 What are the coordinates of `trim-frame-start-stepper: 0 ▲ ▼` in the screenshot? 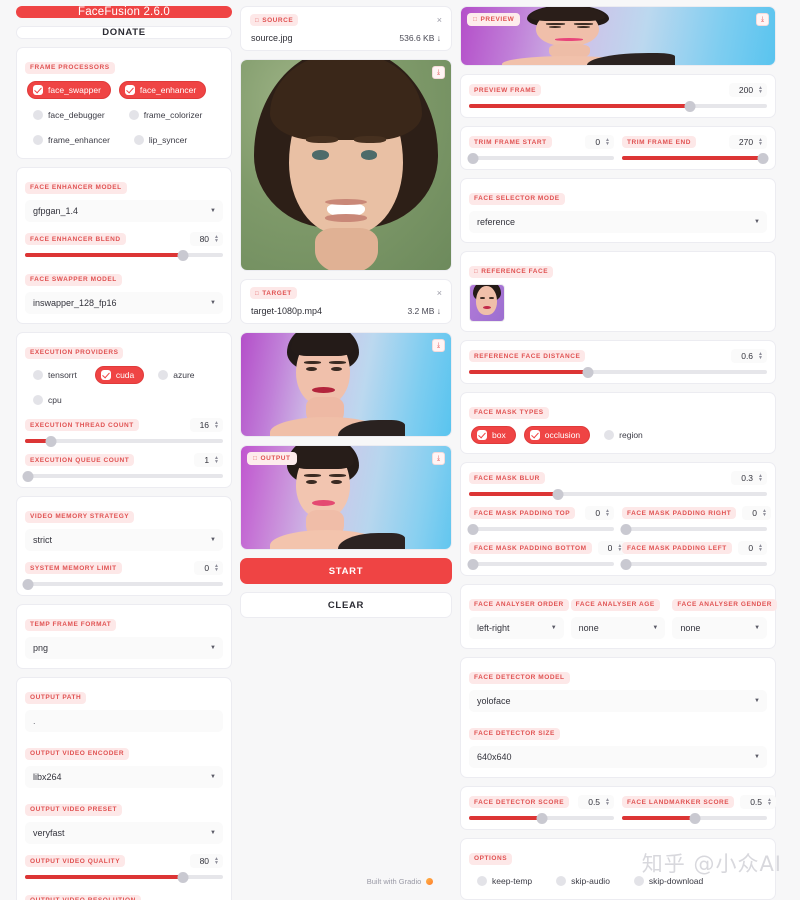 It's located at (599, 142).